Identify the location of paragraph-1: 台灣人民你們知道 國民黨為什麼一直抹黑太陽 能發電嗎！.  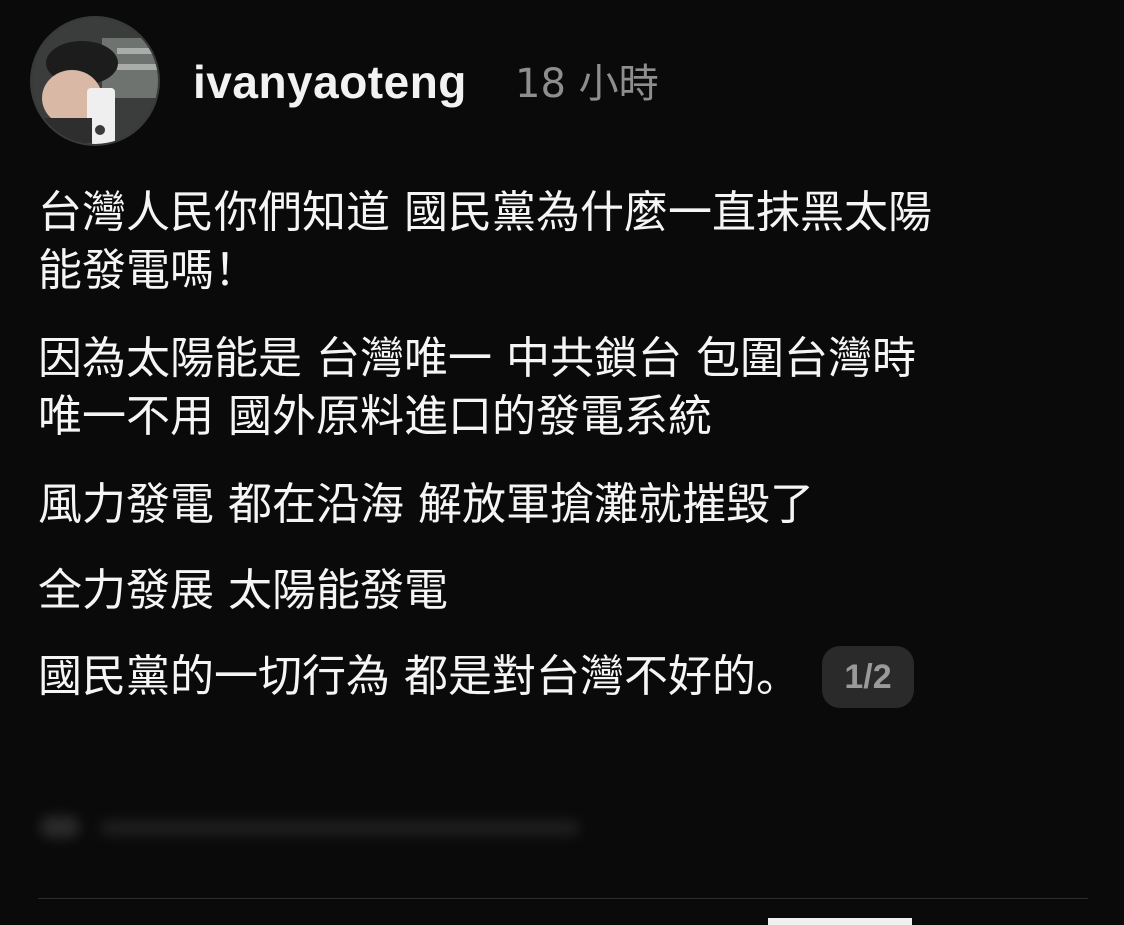
(568, 242).